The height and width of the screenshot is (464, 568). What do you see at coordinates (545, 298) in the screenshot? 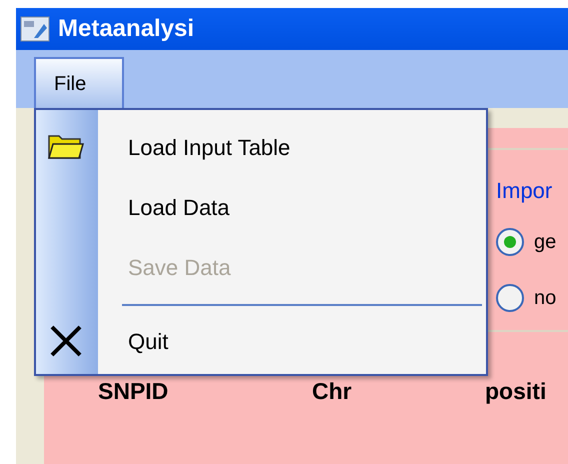
I see `radio-label: no` at bounding box center [545, 298].